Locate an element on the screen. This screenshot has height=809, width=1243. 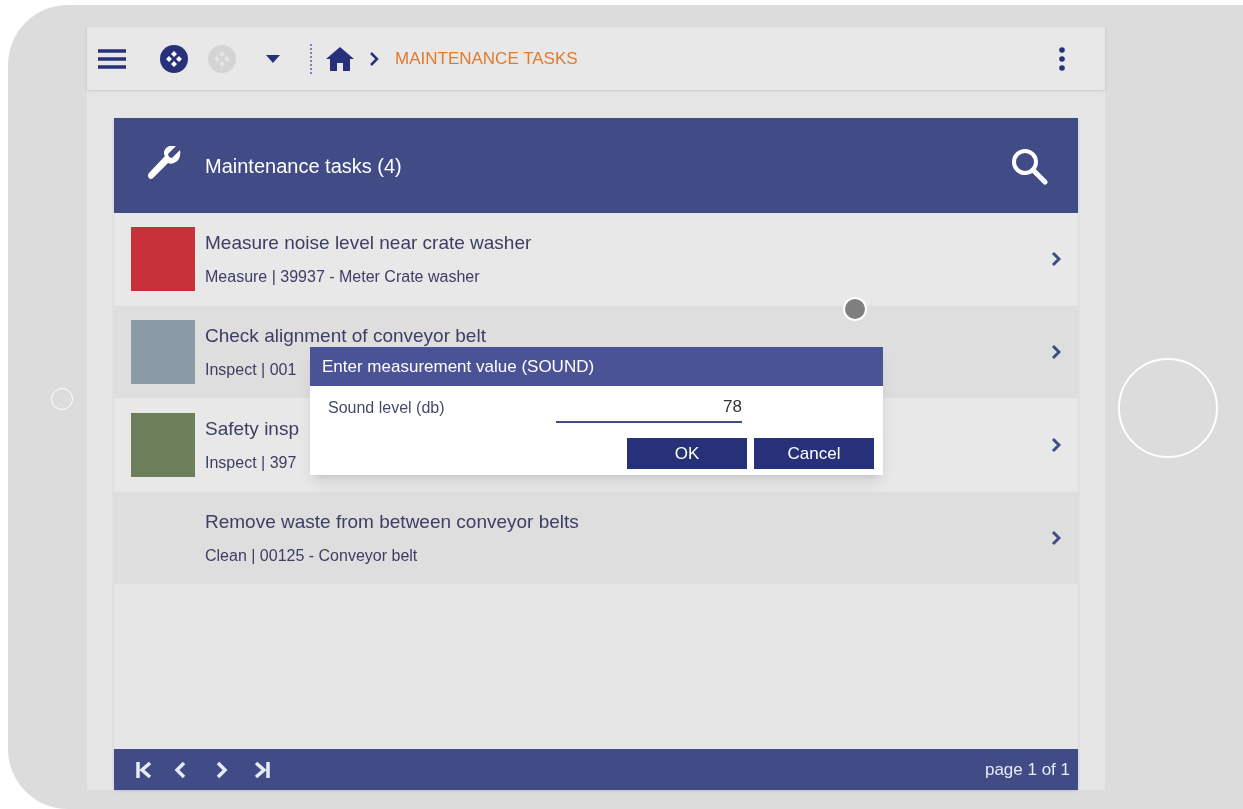
task-subtitle: Clean | 00125 - Conveyor belt is located at coordinates (311, 556).